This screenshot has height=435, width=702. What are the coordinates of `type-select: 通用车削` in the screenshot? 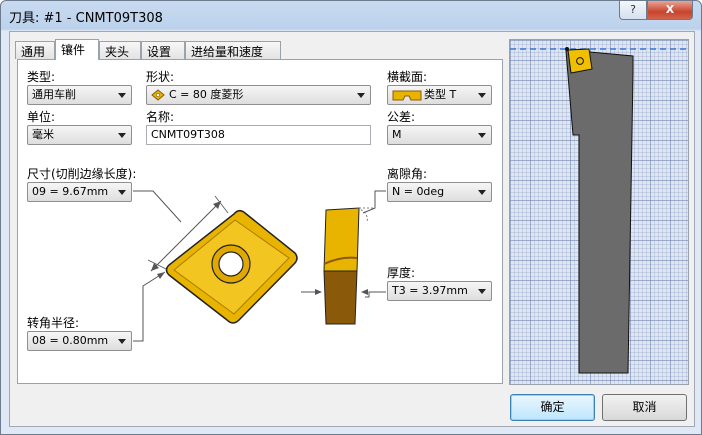 It's located at (79, 95).